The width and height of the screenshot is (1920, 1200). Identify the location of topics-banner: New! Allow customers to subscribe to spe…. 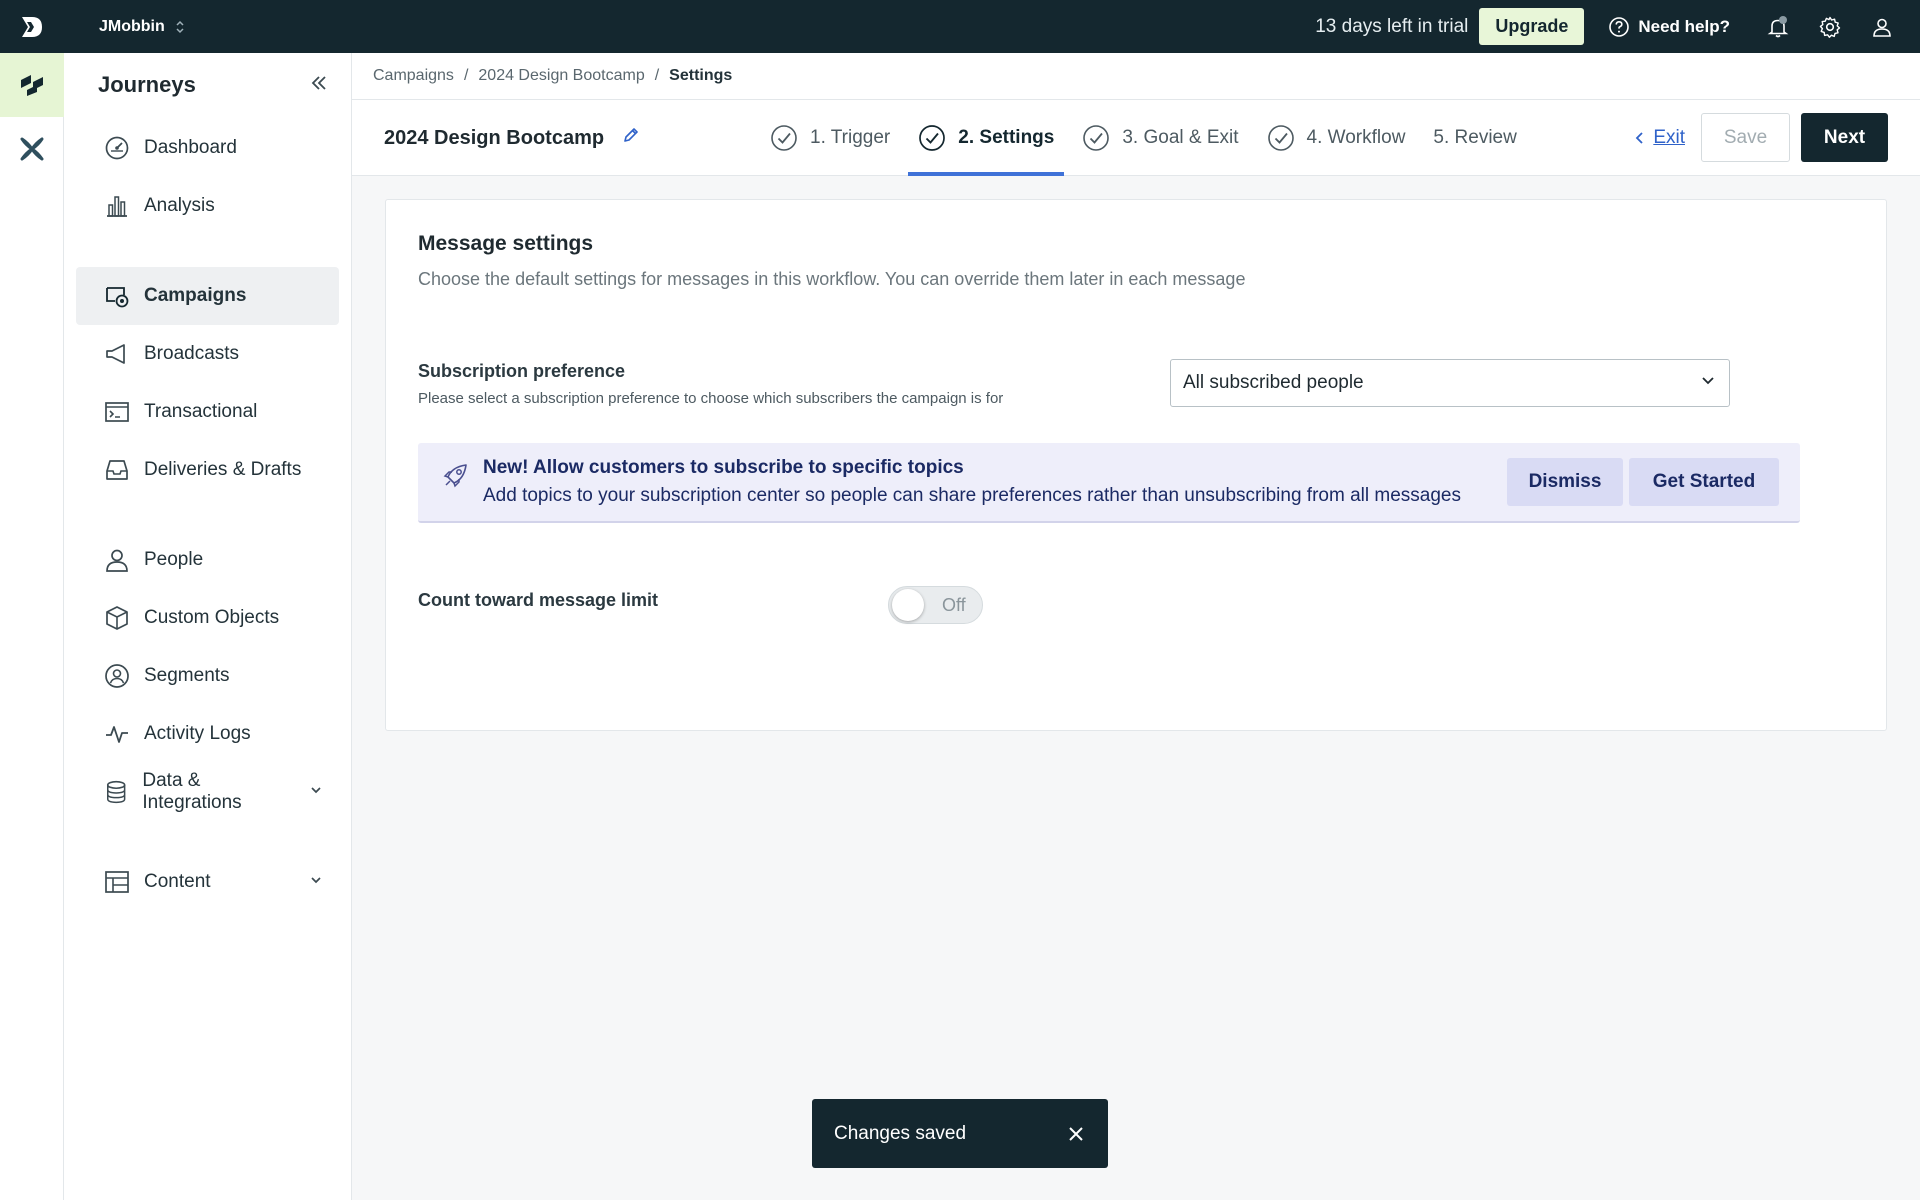
(1109, 483).